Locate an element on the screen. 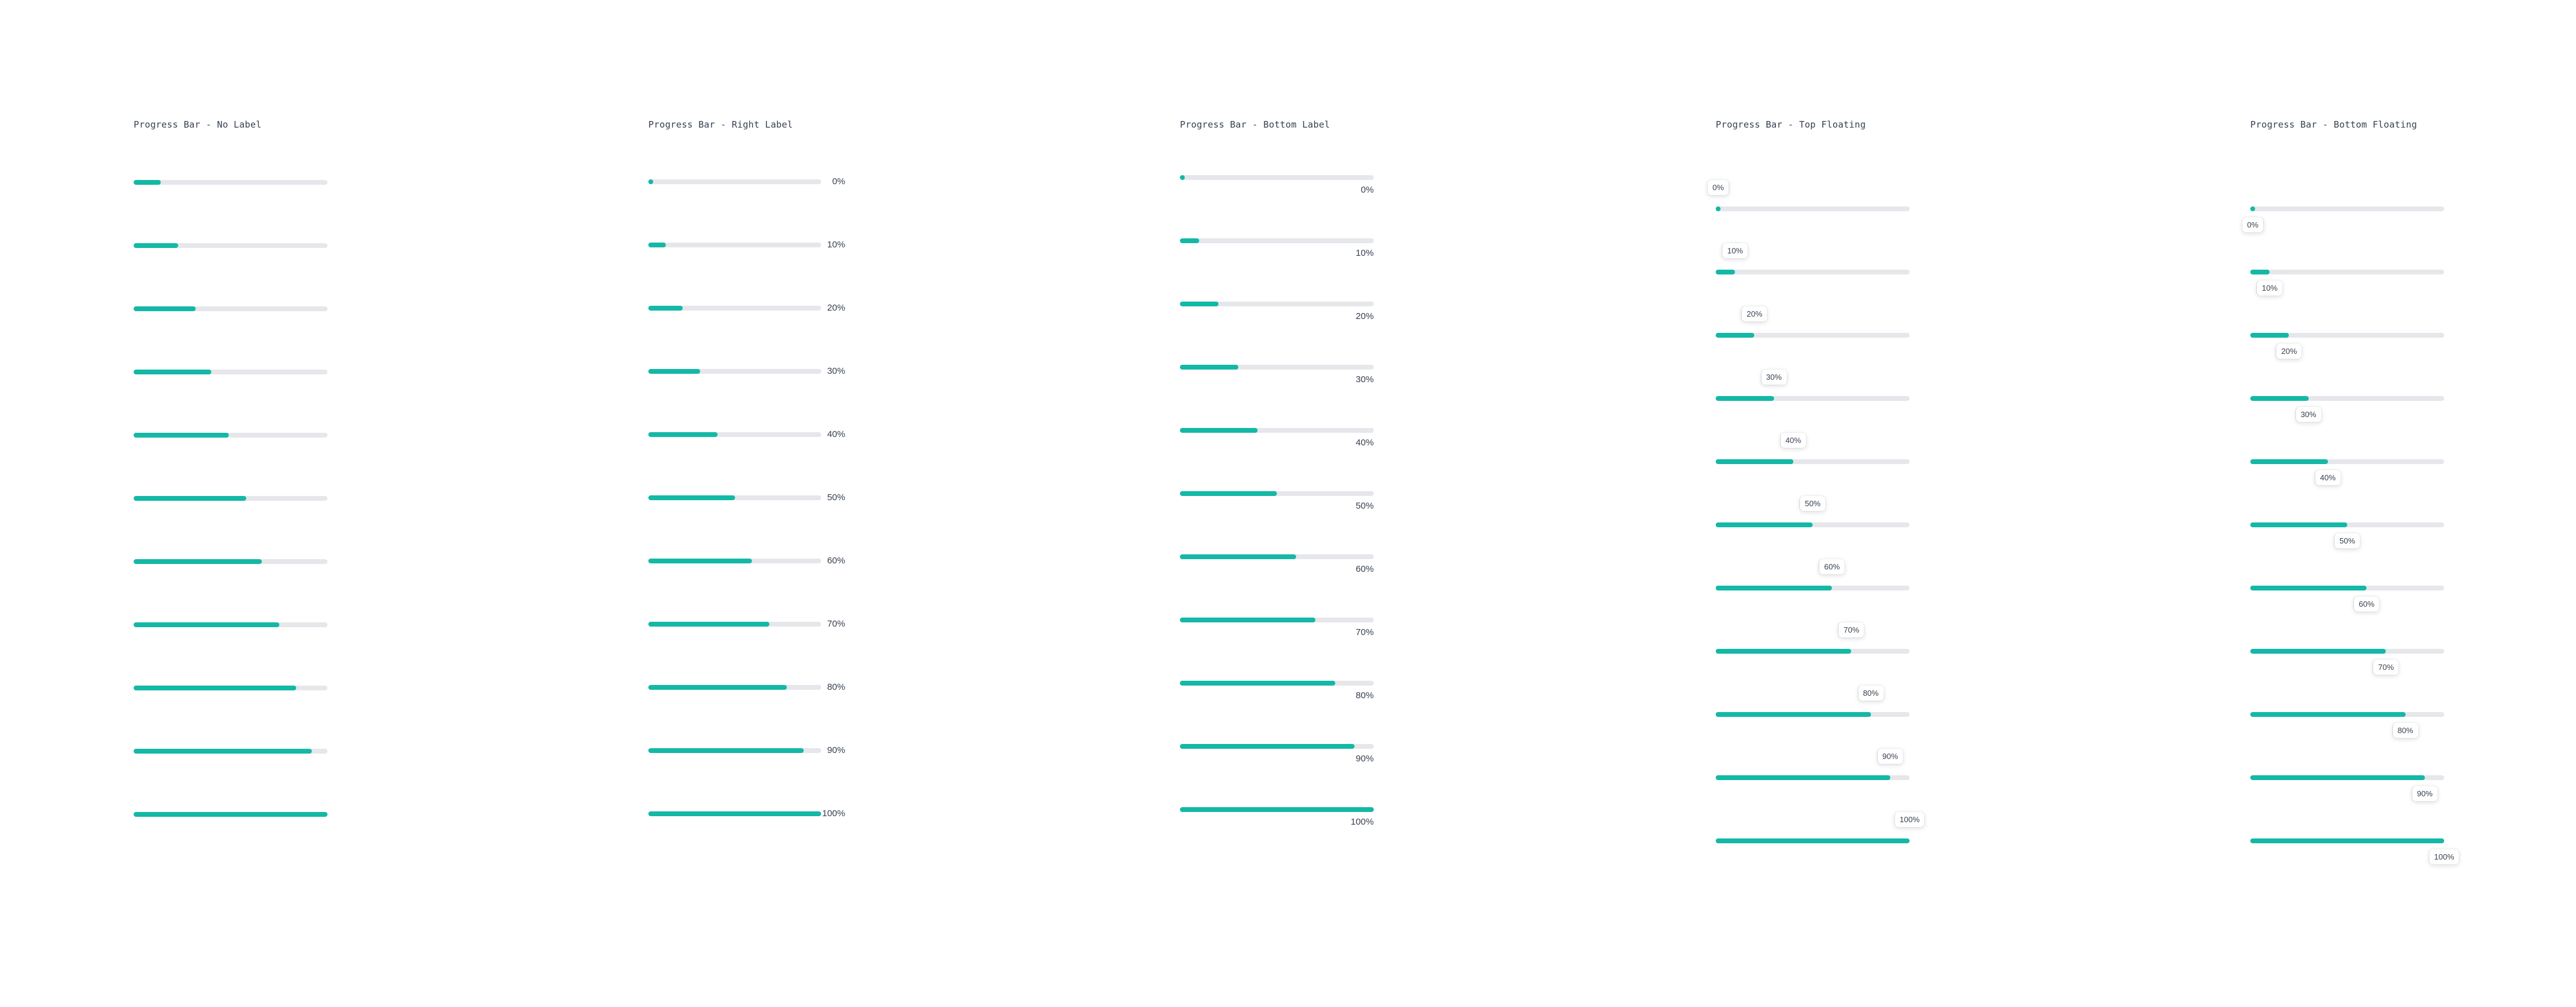  progress-label: 100% is located at coordinates (2444, 856).